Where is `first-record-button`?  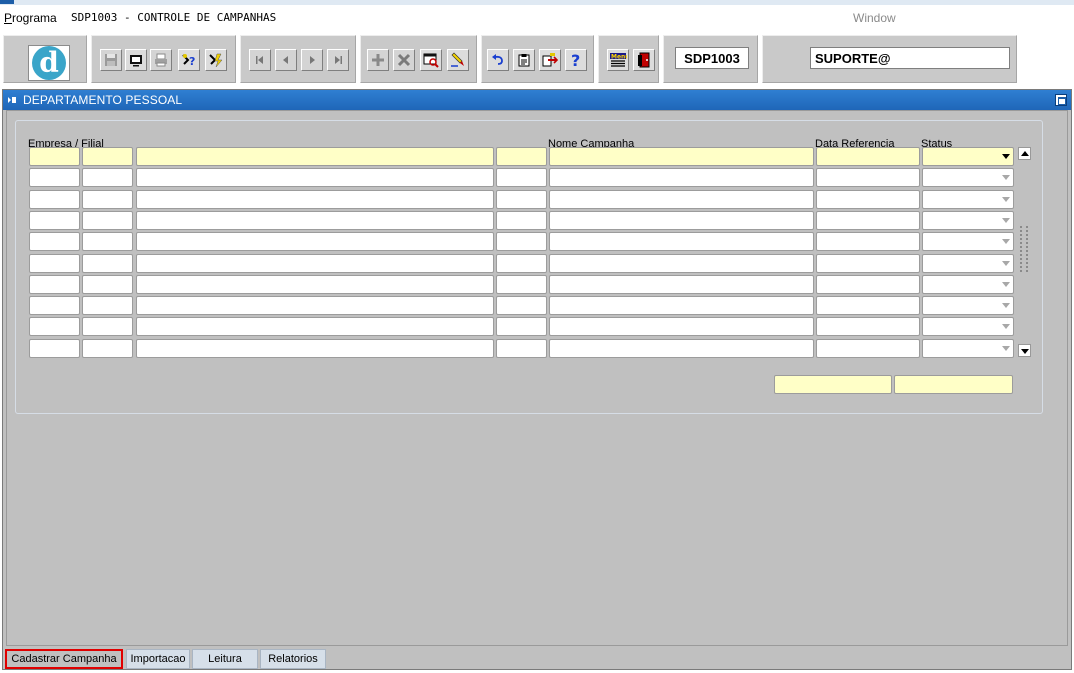 first-record-button is located at coordinates (260, 60).